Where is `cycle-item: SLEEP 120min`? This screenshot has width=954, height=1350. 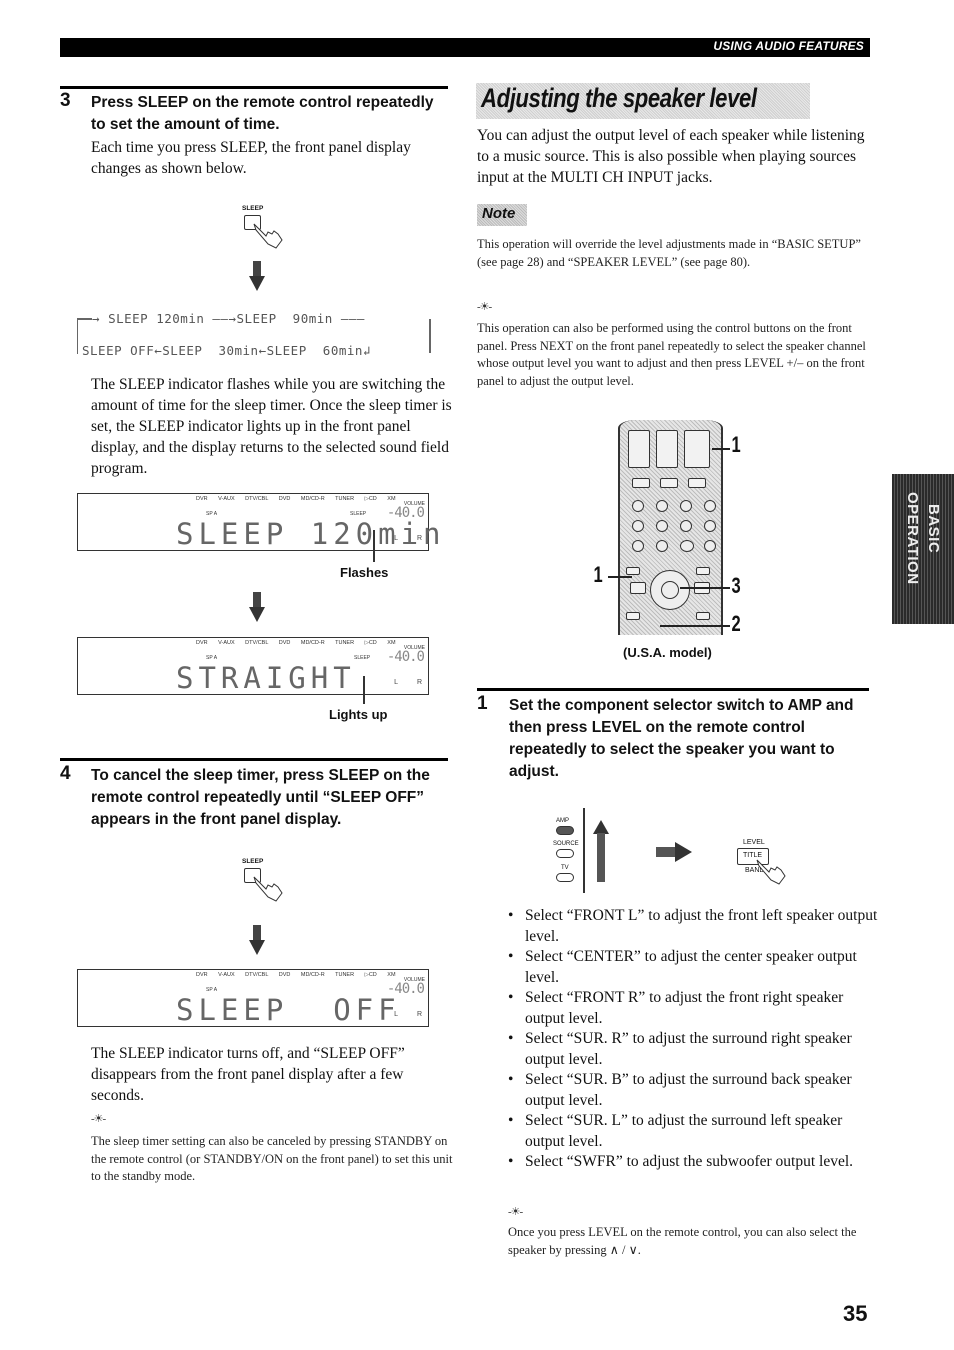 cycle-item: SLEEP 120min is located at coordinates (156, 318).